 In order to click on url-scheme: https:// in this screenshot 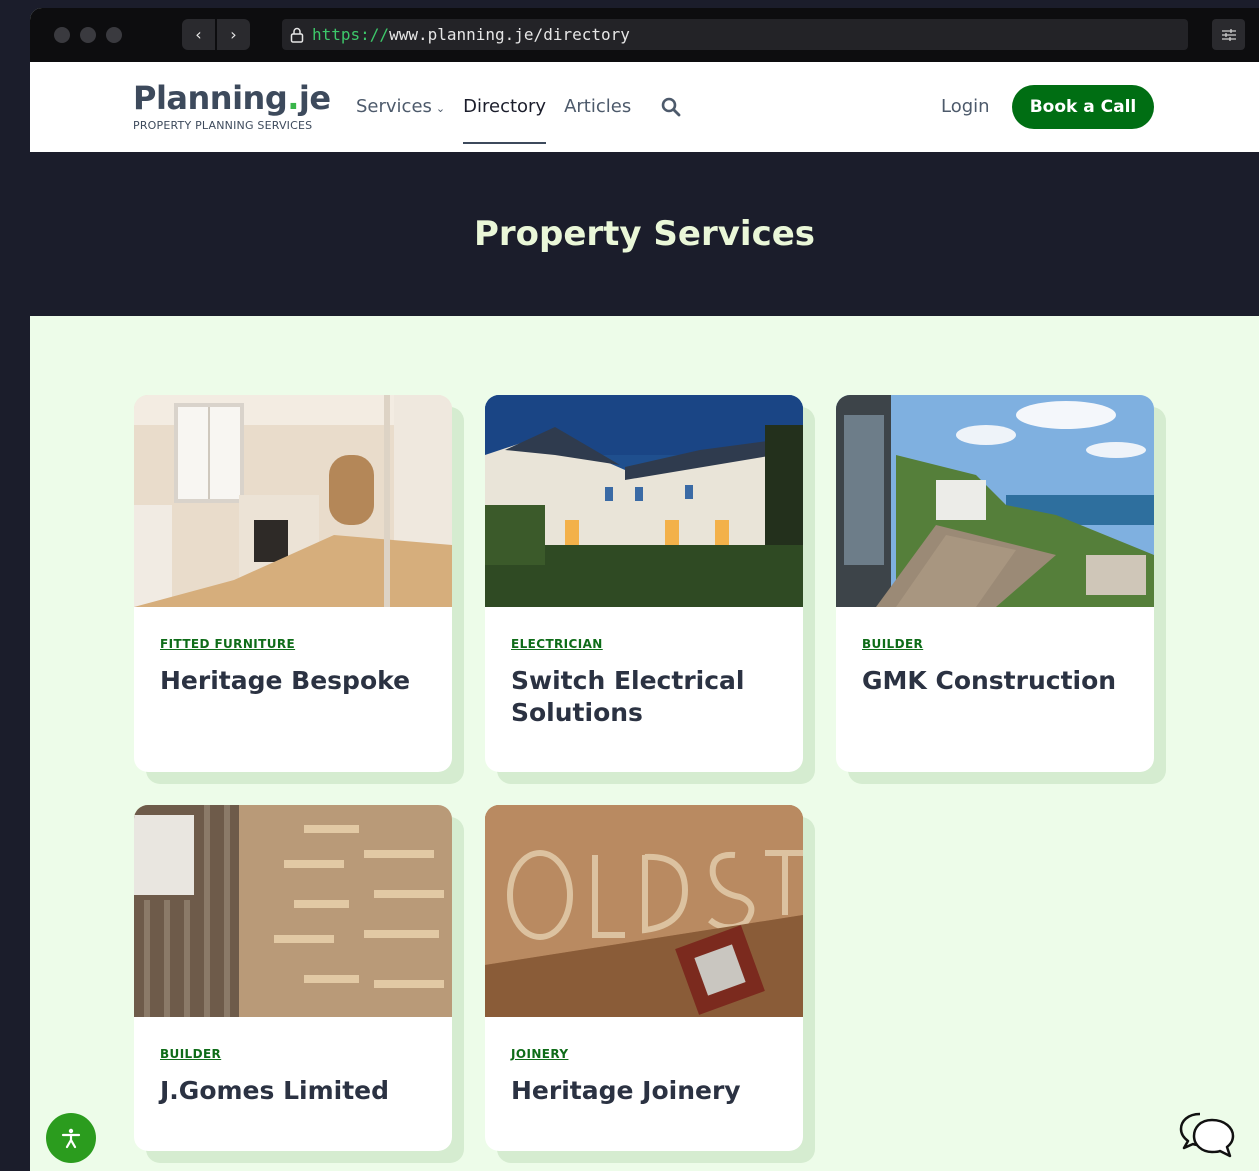, I will do `click(351, 34)`.